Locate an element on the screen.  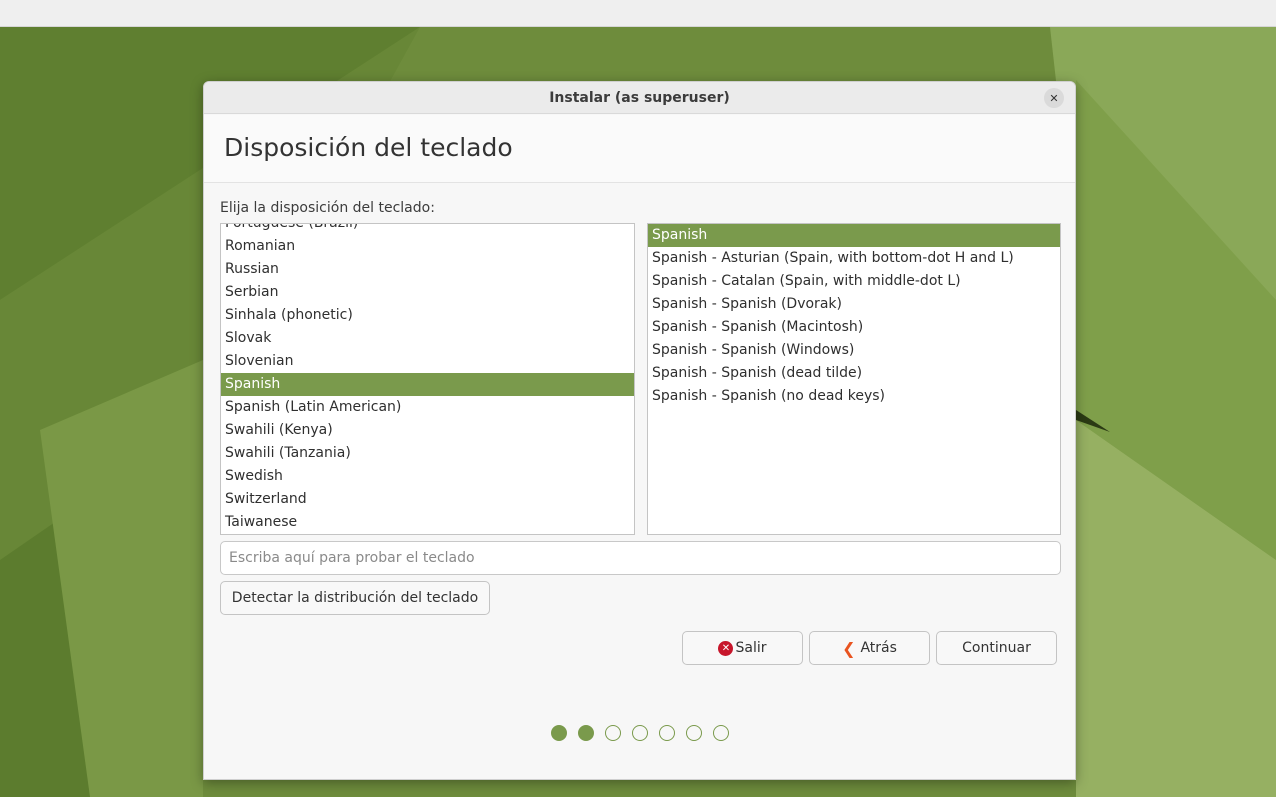
variant-list-item: Spanish - Spanish (Macintosh) is located at coordinates (854, 327).